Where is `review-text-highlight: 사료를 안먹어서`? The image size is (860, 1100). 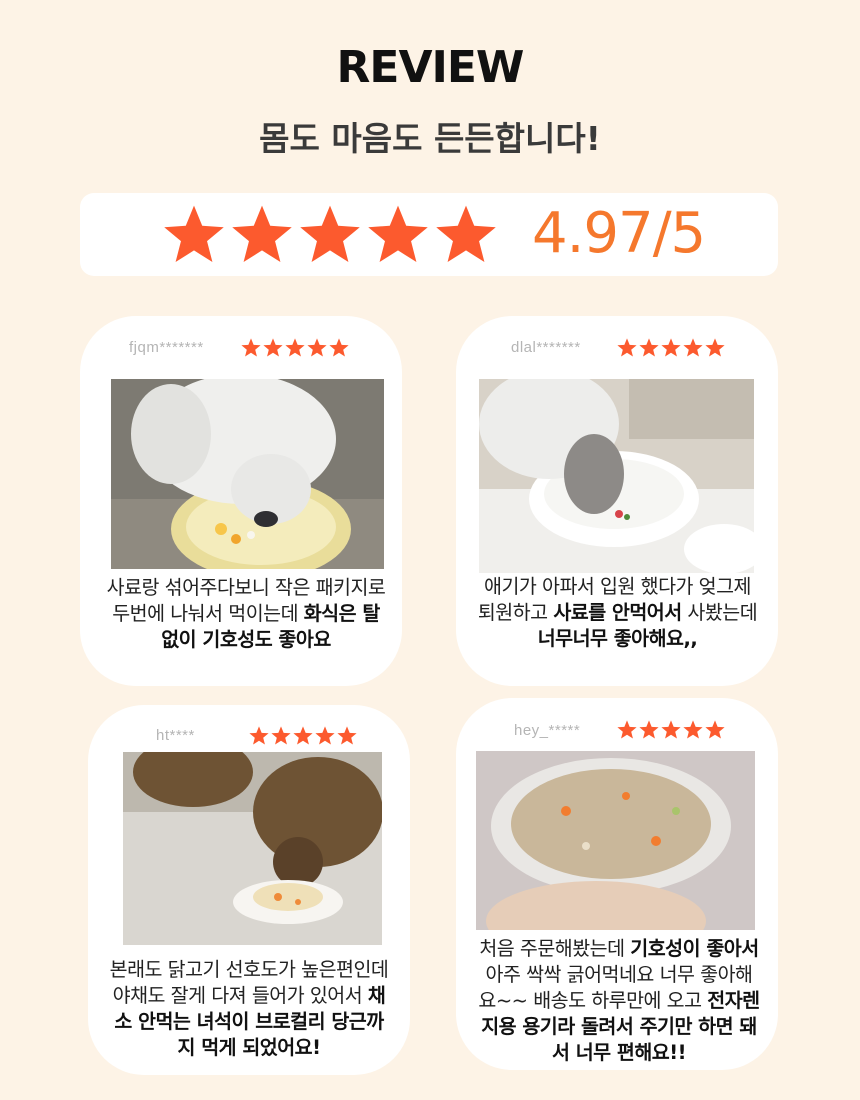
review-text-highlight: 사료를 안먹어서 is located at coordinates (617, 612).